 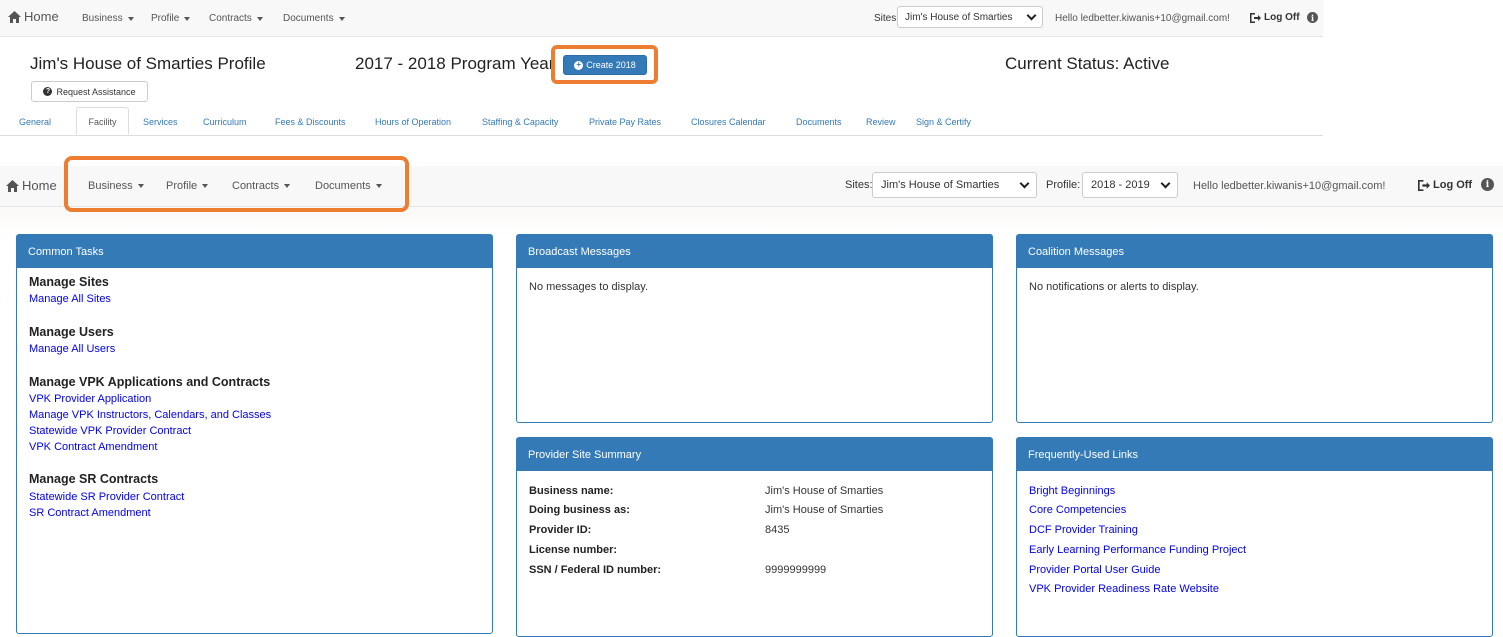 What do you see at coordinates (70, 299) in the screenshot?
I see `link-manage-all-sites: Manage All Sites` at bounding box center [70, 299].